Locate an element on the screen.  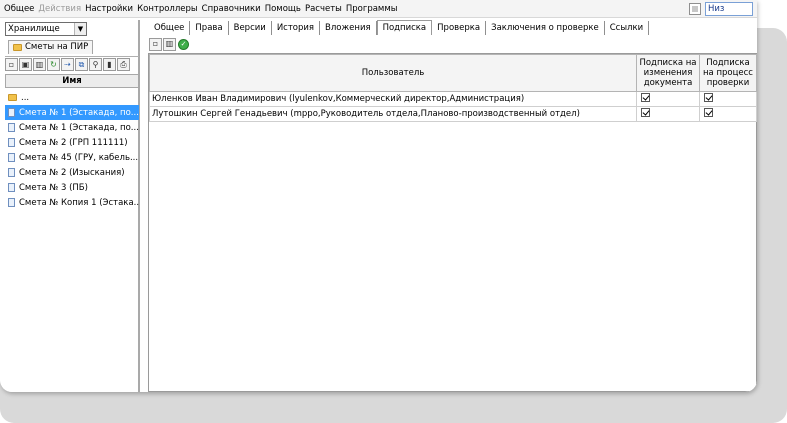
menu-general: Общее is located at coordinates (19, 9).